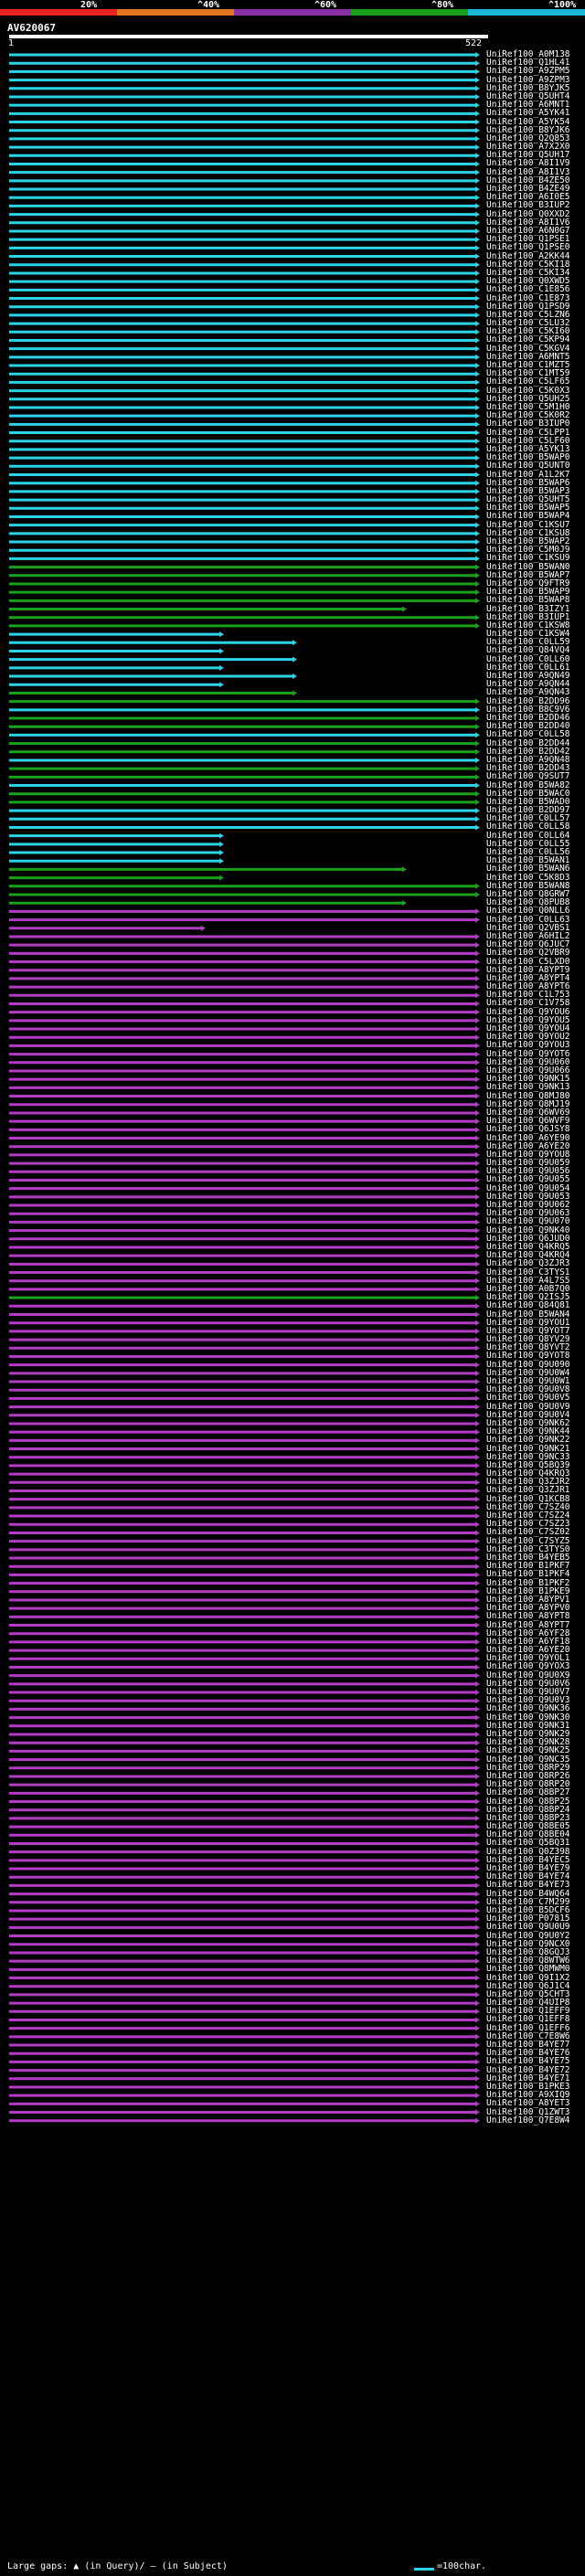 Image resolution: width=585 pixels, height=2576 pixels. Describe the element at coordinates (153, 2566) in the screenshot. I see `legend-subject-gap-icon: –` at that location.